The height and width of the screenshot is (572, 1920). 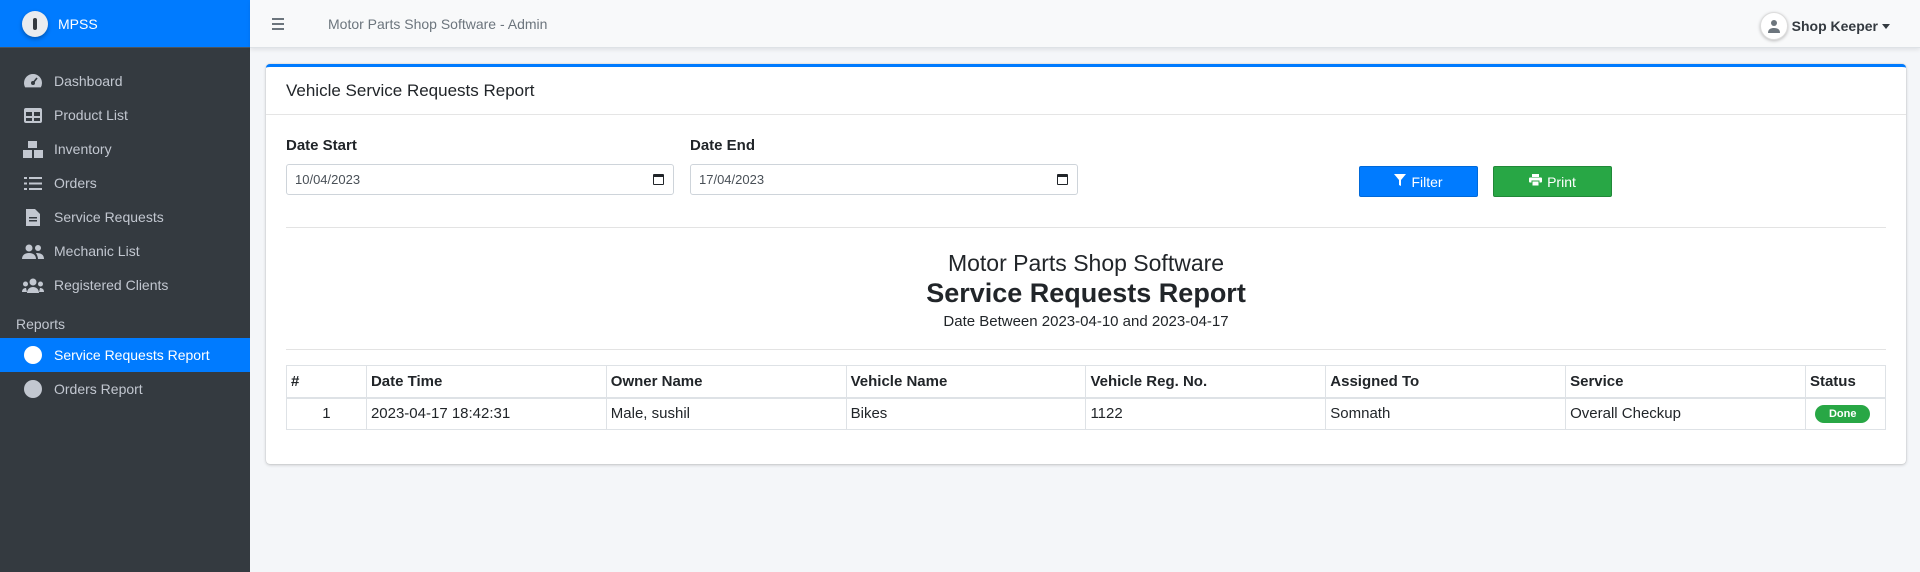 What do you see at coordinates (111, 285) in the screenshot?
I see `sidebar-item-label: Registered Clients` at bounding box center [111, 285].